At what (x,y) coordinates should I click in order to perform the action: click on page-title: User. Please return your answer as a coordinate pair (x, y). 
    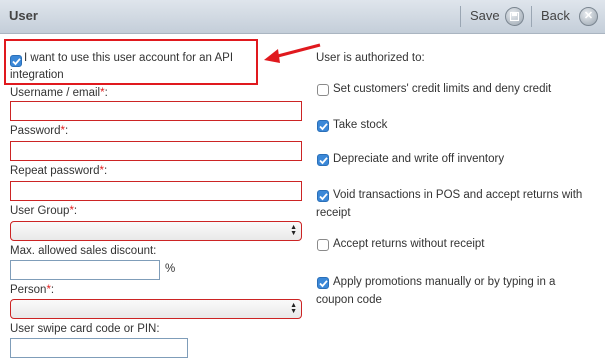
    Looking at the image, I should click on (23, 15).